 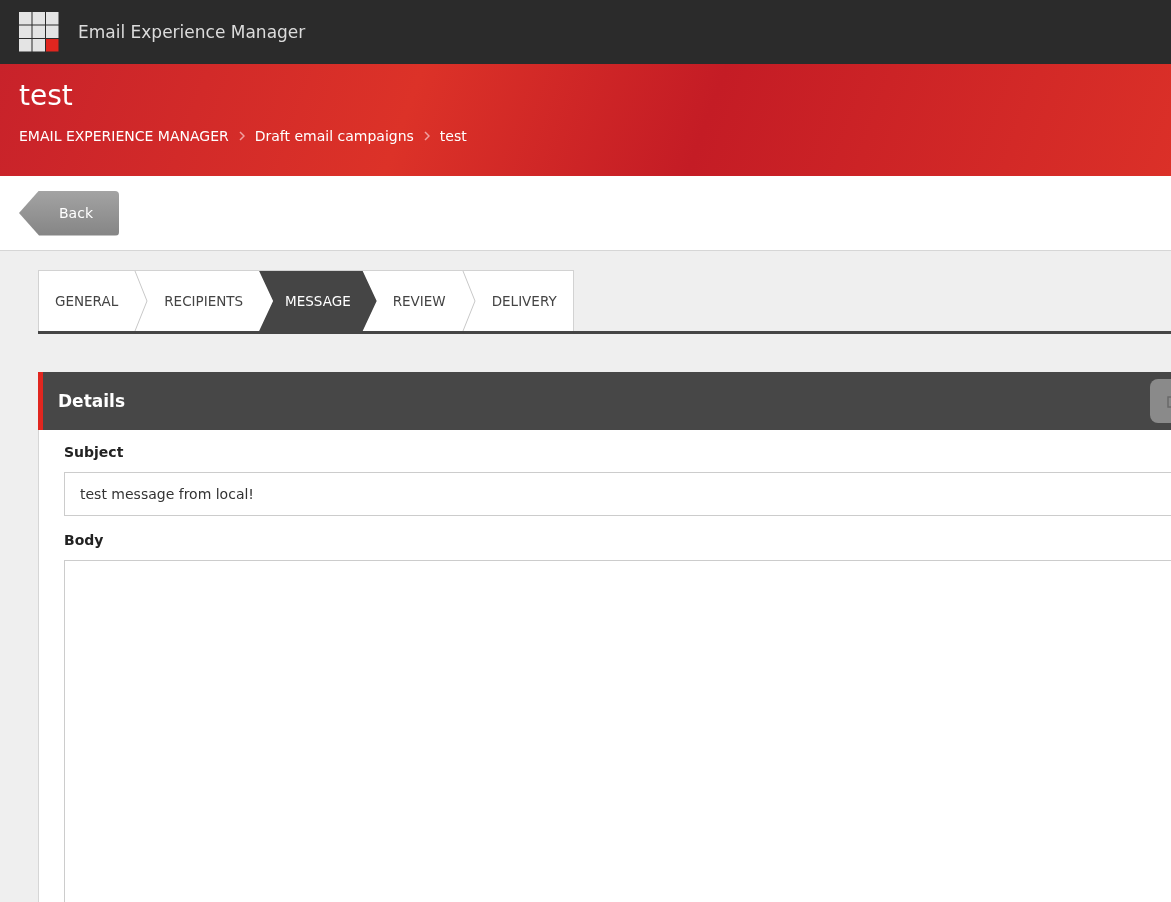 What do you see at coordinates (124, 136) in the screenshot?
I see `breadcrumb-link: EMAIL EXPERIENCE MANAGER` at bounding box center [124, 136].